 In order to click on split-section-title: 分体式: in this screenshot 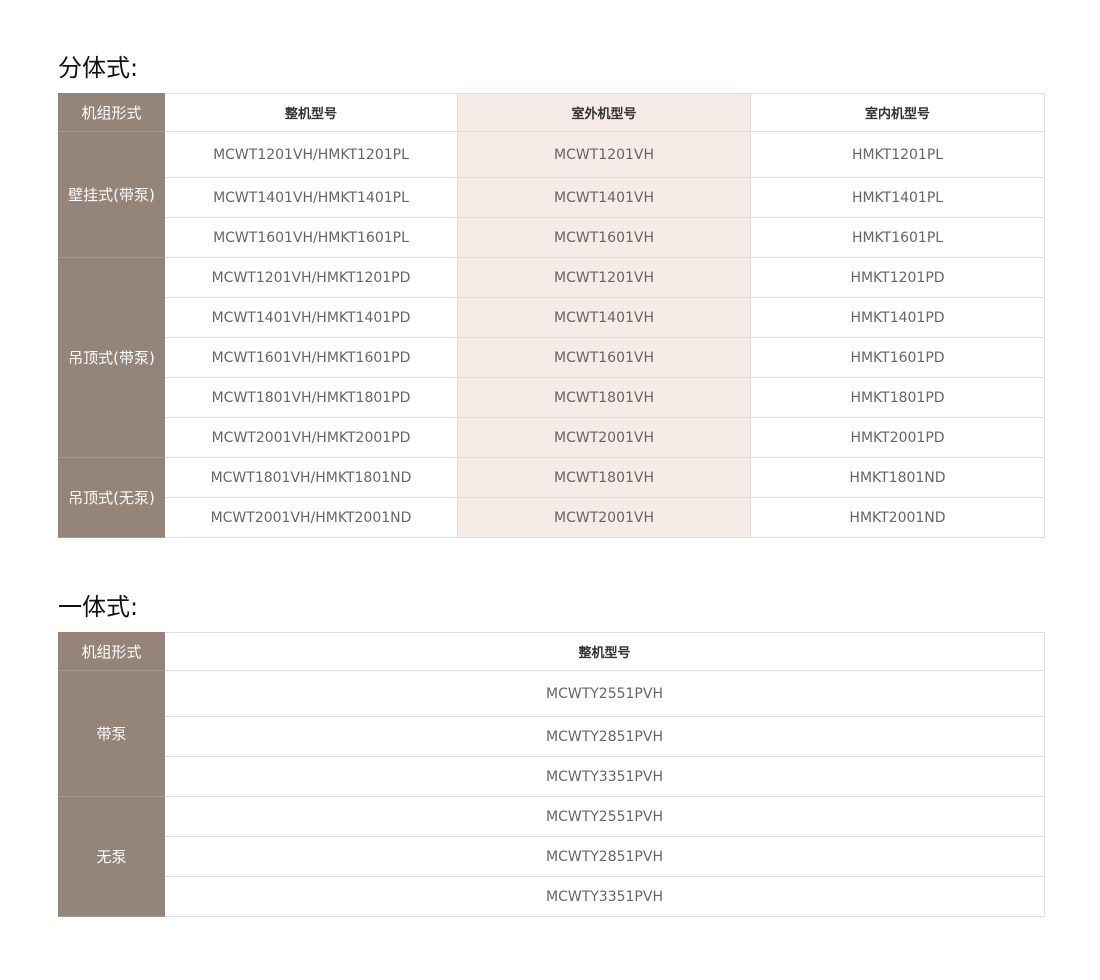, I will do `click(98, 68)`.